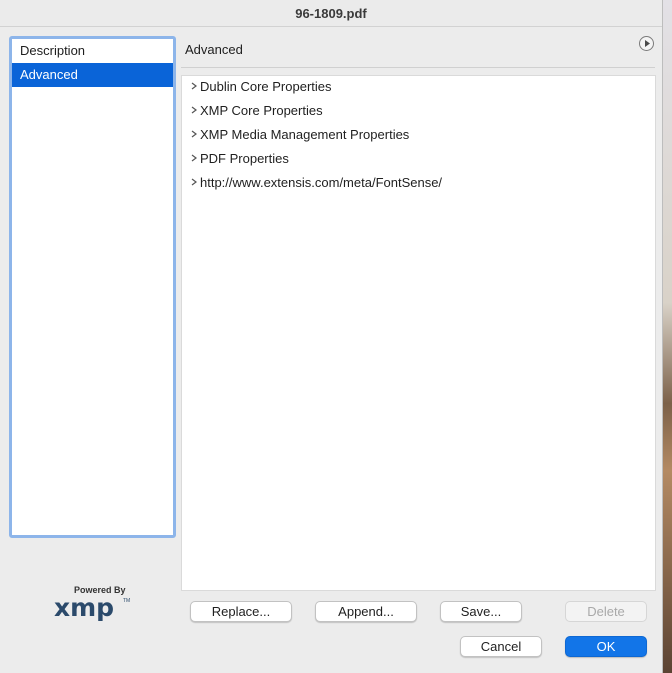 Image resolution: width=672 pixels, height=673 pixels. What do you see at coordinates (127, 601) in the screenshot?
I see `trademark-mark: TM` at bounding box center [127, 601].